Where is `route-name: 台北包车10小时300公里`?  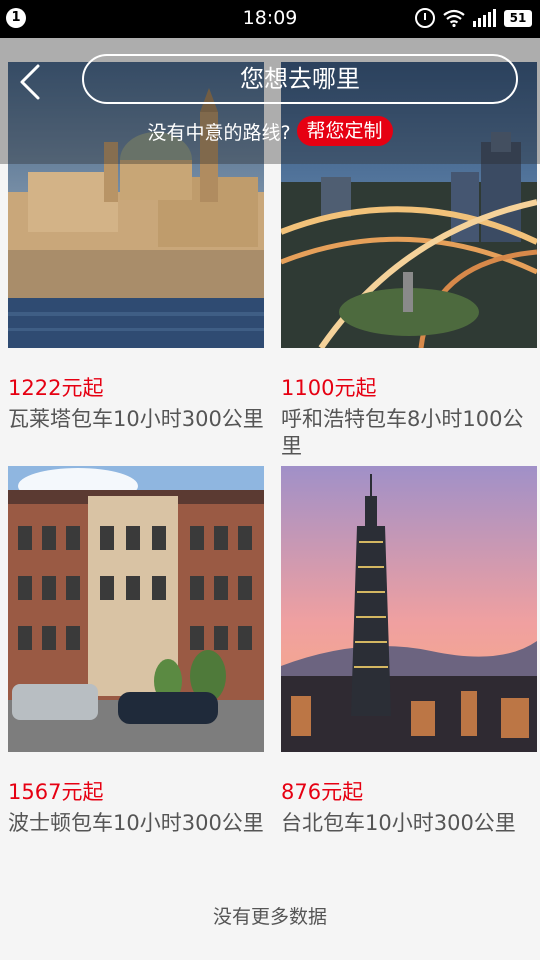
route-name: 台北包车10小时300公里 is located at coordinates (398, 823).